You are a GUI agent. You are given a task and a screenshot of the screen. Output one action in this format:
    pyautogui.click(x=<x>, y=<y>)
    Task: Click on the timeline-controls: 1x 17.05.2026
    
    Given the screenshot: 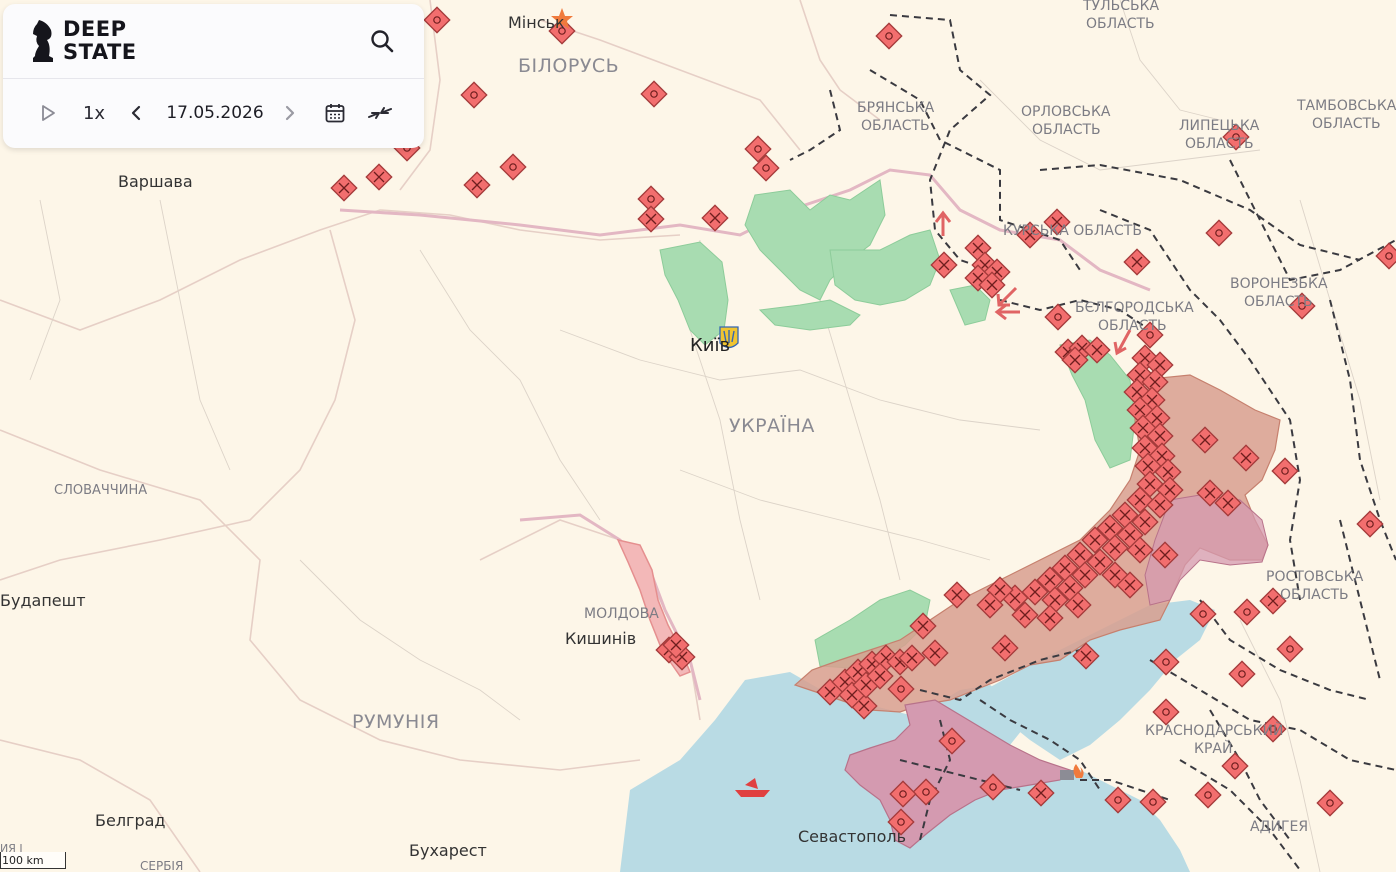 What is the action you would take?
    pyautogui.click(x=213, y=113)
    